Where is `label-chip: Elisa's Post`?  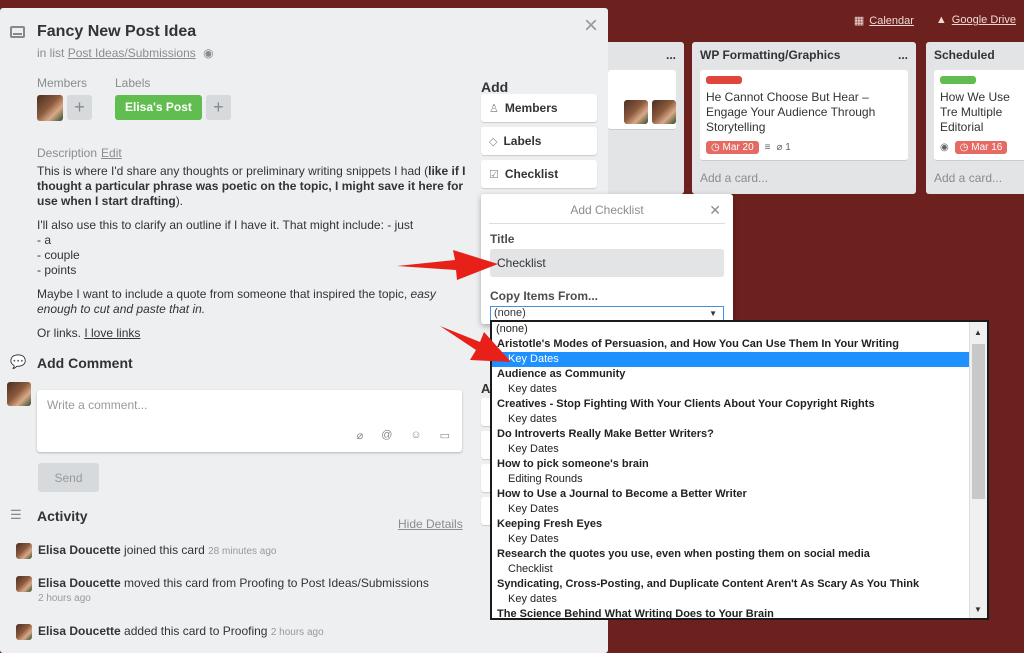
label-chip: Elisa's Post is located at coordinates (158, 107).